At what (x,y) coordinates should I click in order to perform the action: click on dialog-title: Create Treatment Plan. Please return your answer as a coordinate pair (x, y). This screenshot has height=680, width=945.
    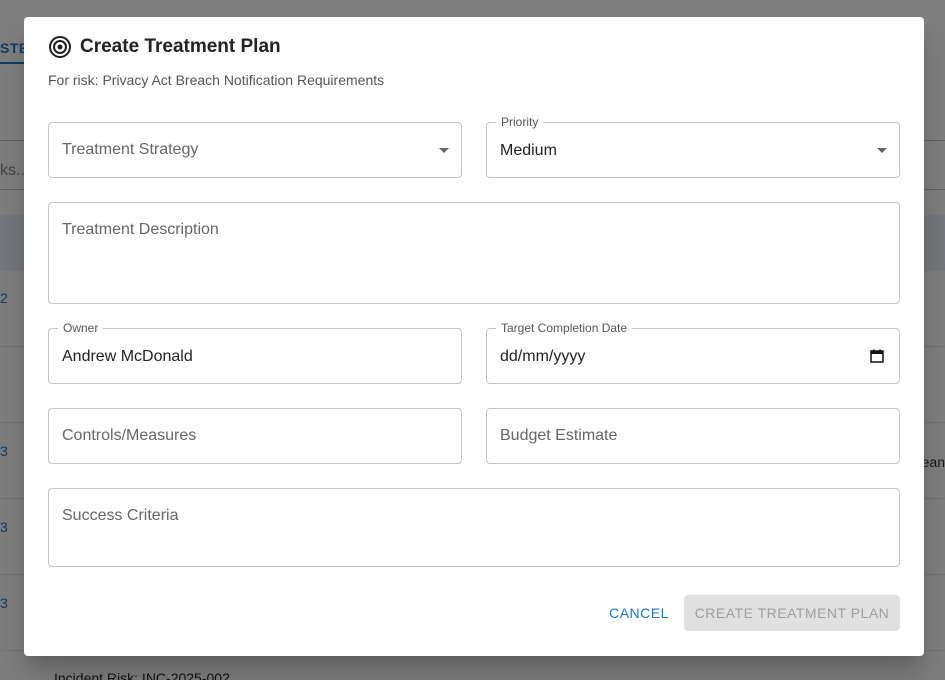
    Looking at the image, I should click on (164, 47).